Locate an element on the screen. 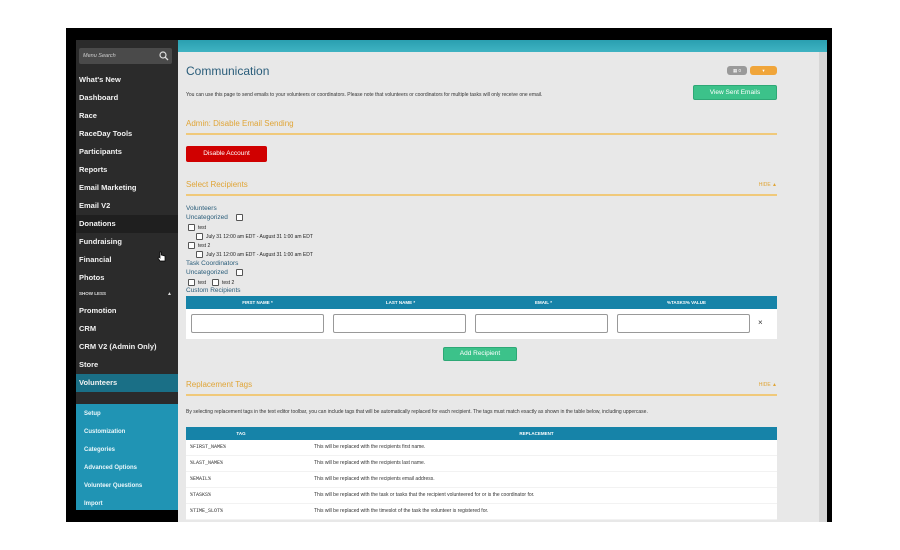 Image resolution: width=900 pixels, height=550 pixels. sidebar-item-crm: CRM is located at coordinates (127, 329).